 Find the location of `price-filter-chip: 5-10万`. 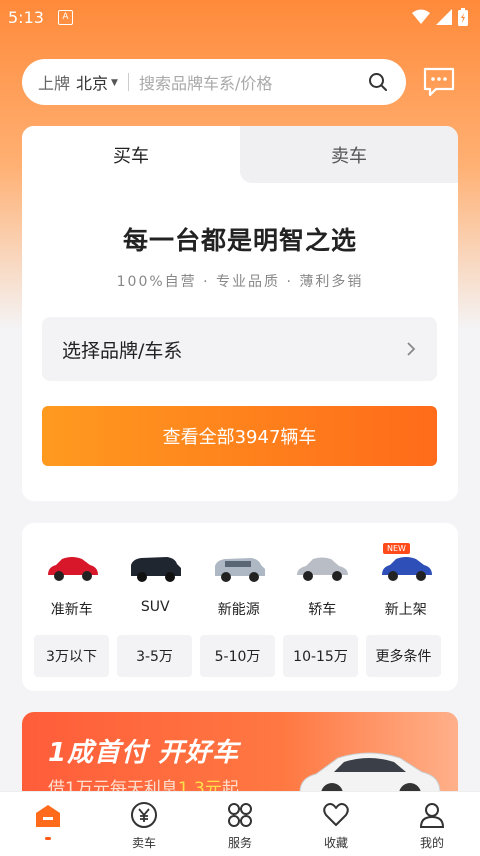

price-filter-chip: 5-10万 is located at coordinates (237, 656).